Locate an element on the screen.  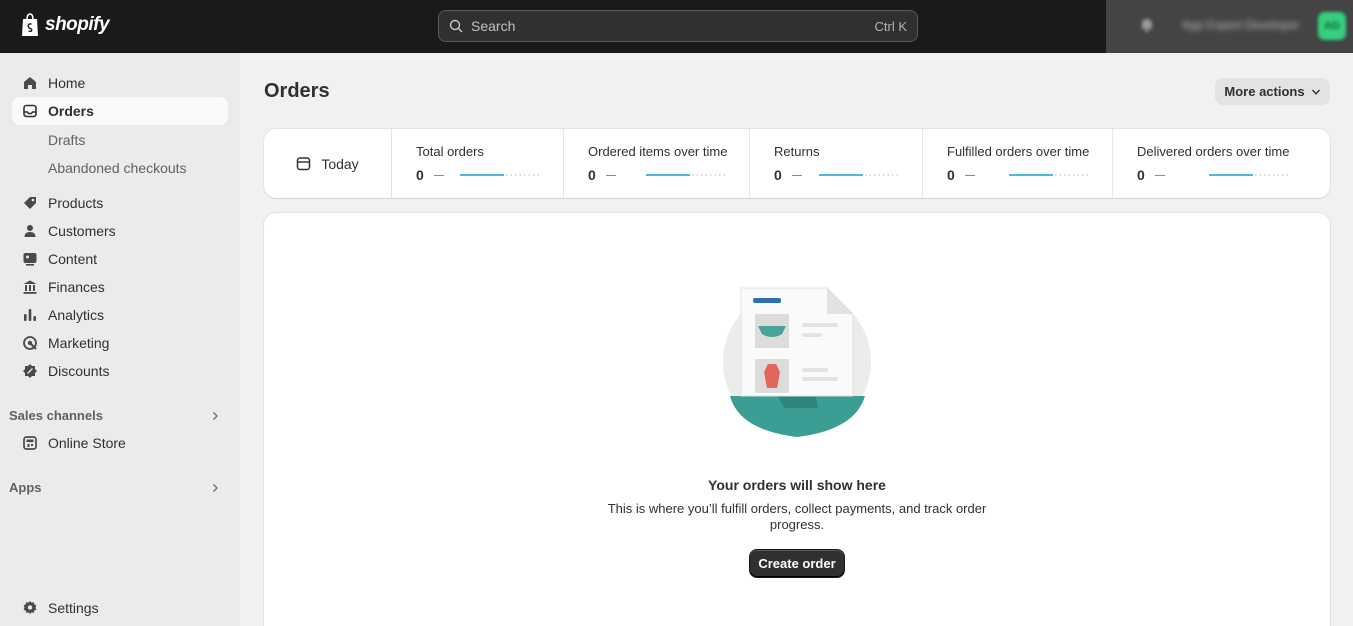
store-icon is located at coordinates (30, 443).